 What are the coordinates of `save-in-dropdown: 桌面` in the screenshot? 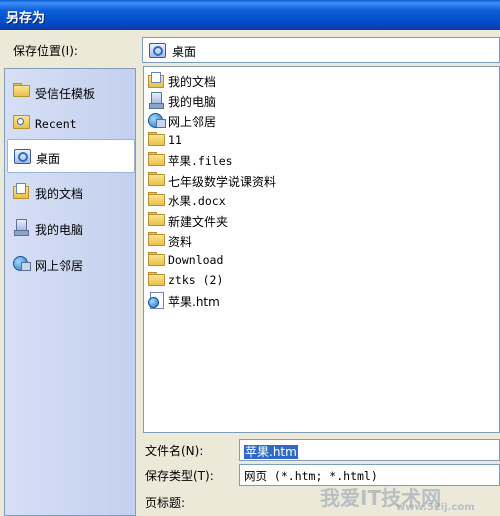 It's located at (321, 50).